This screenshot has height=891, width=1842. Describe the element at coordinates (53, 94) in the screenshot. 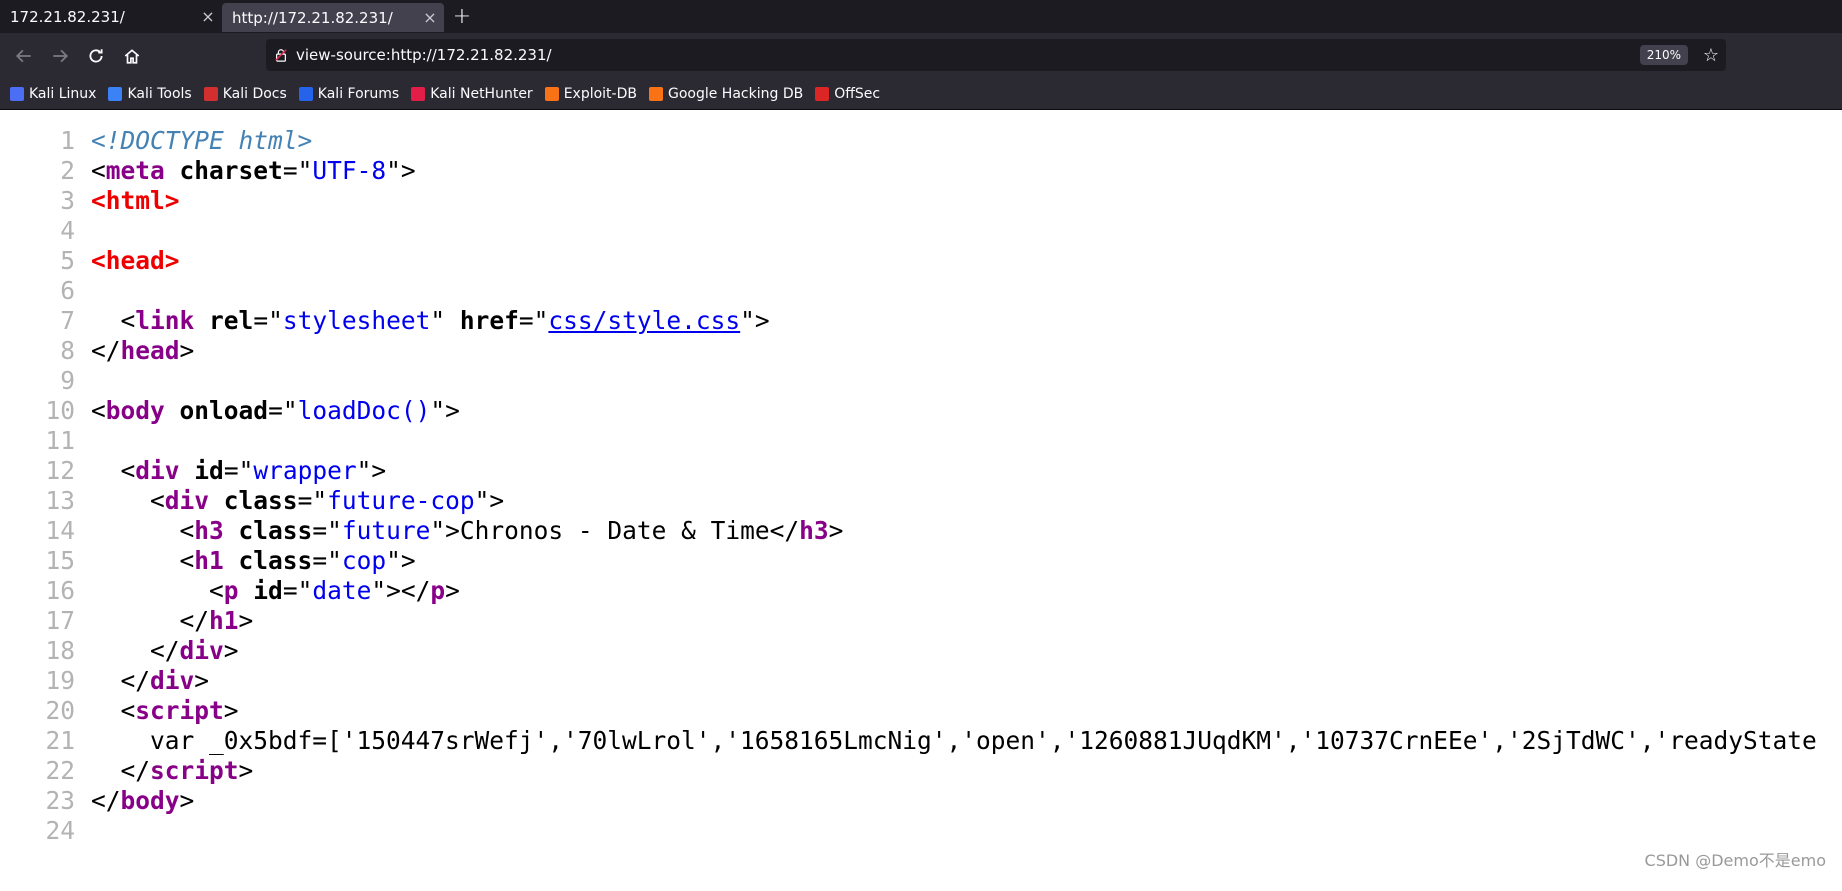

I see `bookmark-kali-linux: Kali Linux` at that location.